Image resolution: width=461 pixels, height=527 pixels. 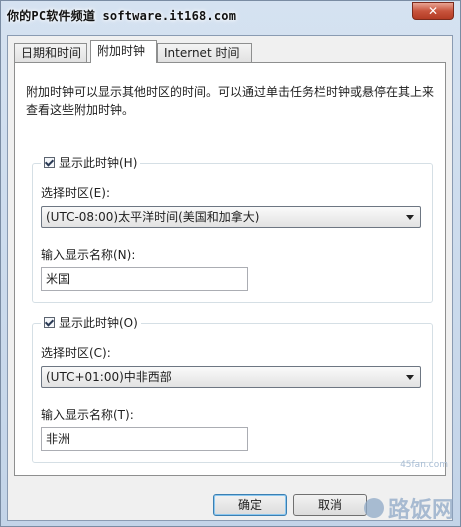 What do you see at coordinates (88, 255) in the screenshot?
I see `clock-1-name-label: 输入显示名称(N):` at bounding box center [88, 255].